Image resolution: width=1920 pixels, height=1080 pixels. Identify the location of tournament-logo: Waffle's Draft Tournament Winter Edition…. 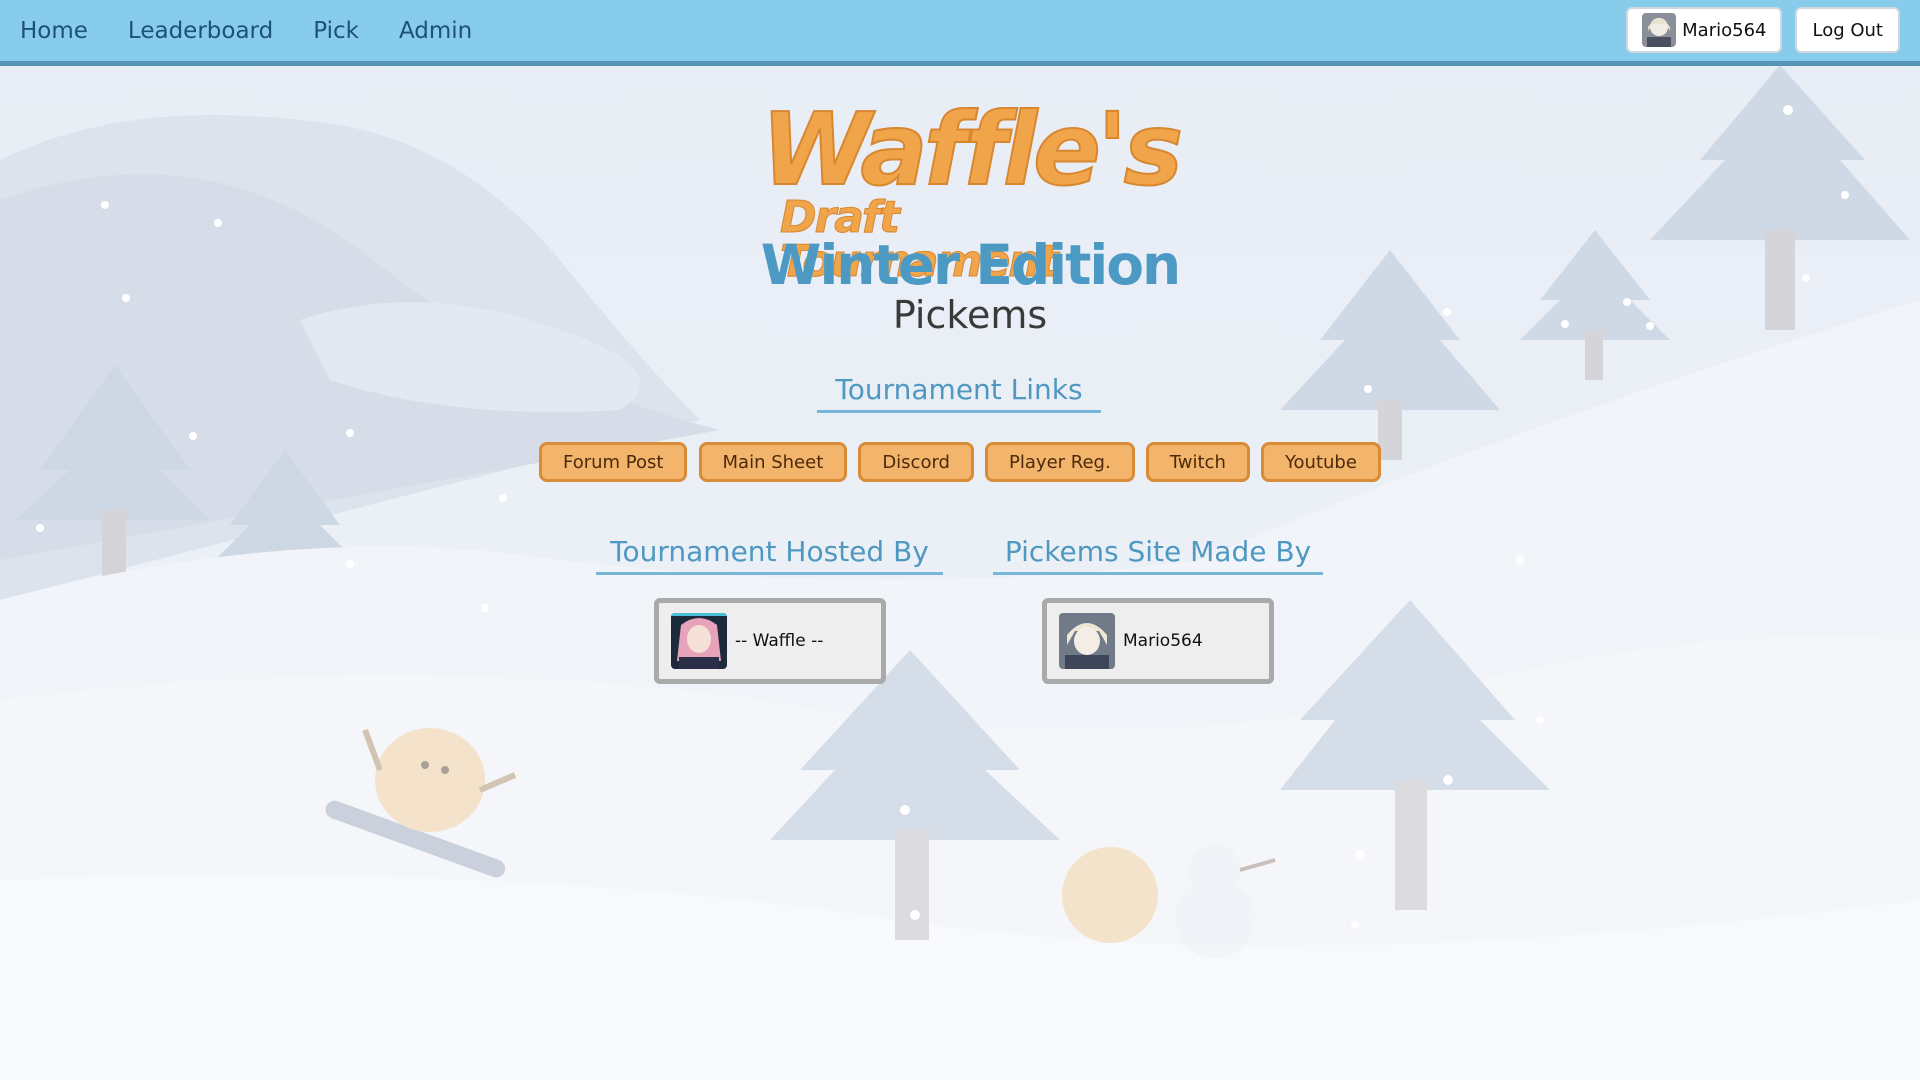
(972, 215).